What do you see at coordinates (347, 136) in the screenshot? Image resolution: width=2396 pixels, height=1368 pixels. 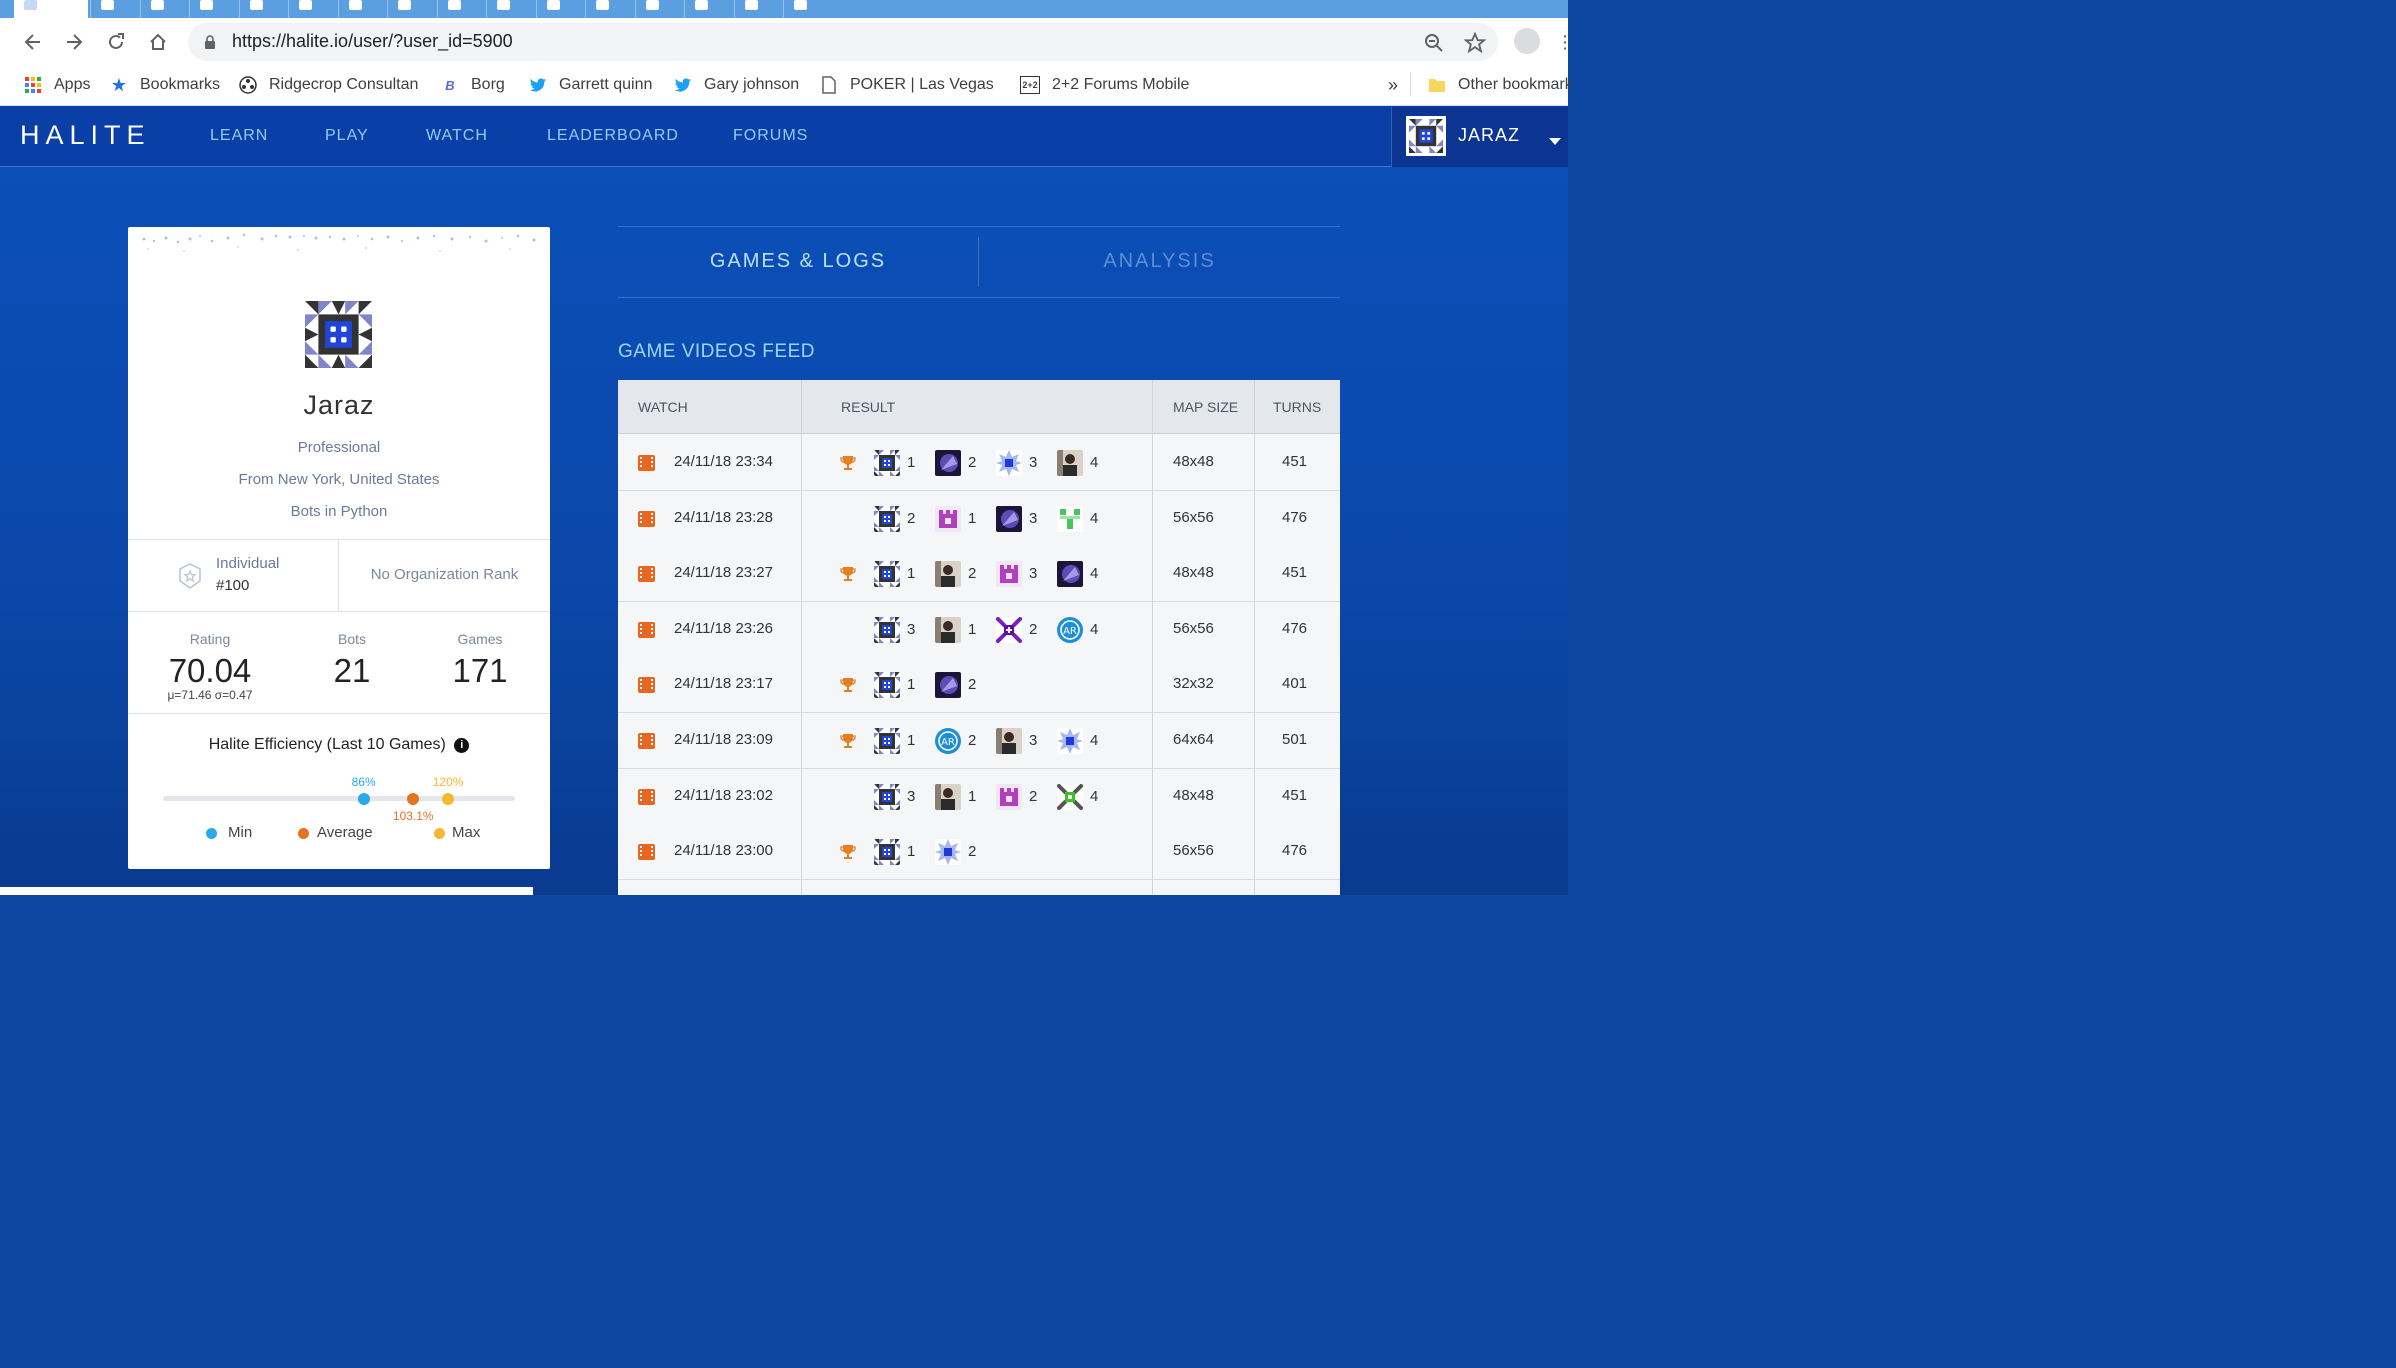 I see `nav-play: PLAY` at bounding box center [347, 136].